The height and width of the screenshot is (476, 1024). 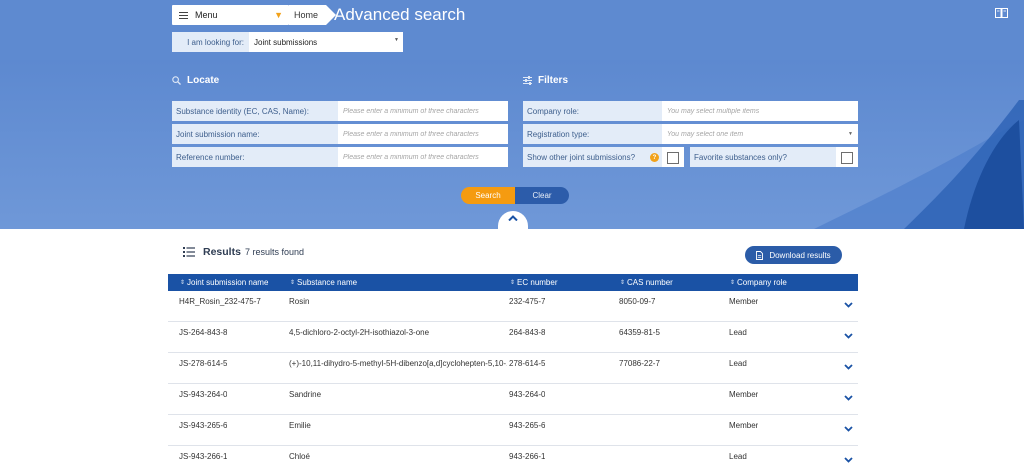 I want to click on info-icon: ?, so click(x=654, y=157).